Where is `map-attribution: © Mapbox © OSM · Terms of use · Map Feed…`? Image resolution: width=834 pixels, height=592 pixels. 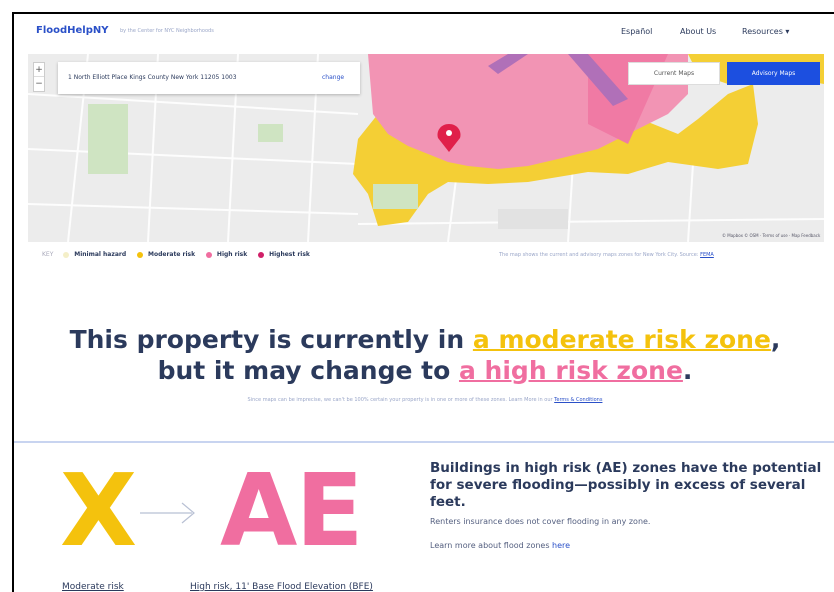 map-attribution: © Mapbox © OSM · Terms of use · Map Feed… is located at coordinates (771, 235).